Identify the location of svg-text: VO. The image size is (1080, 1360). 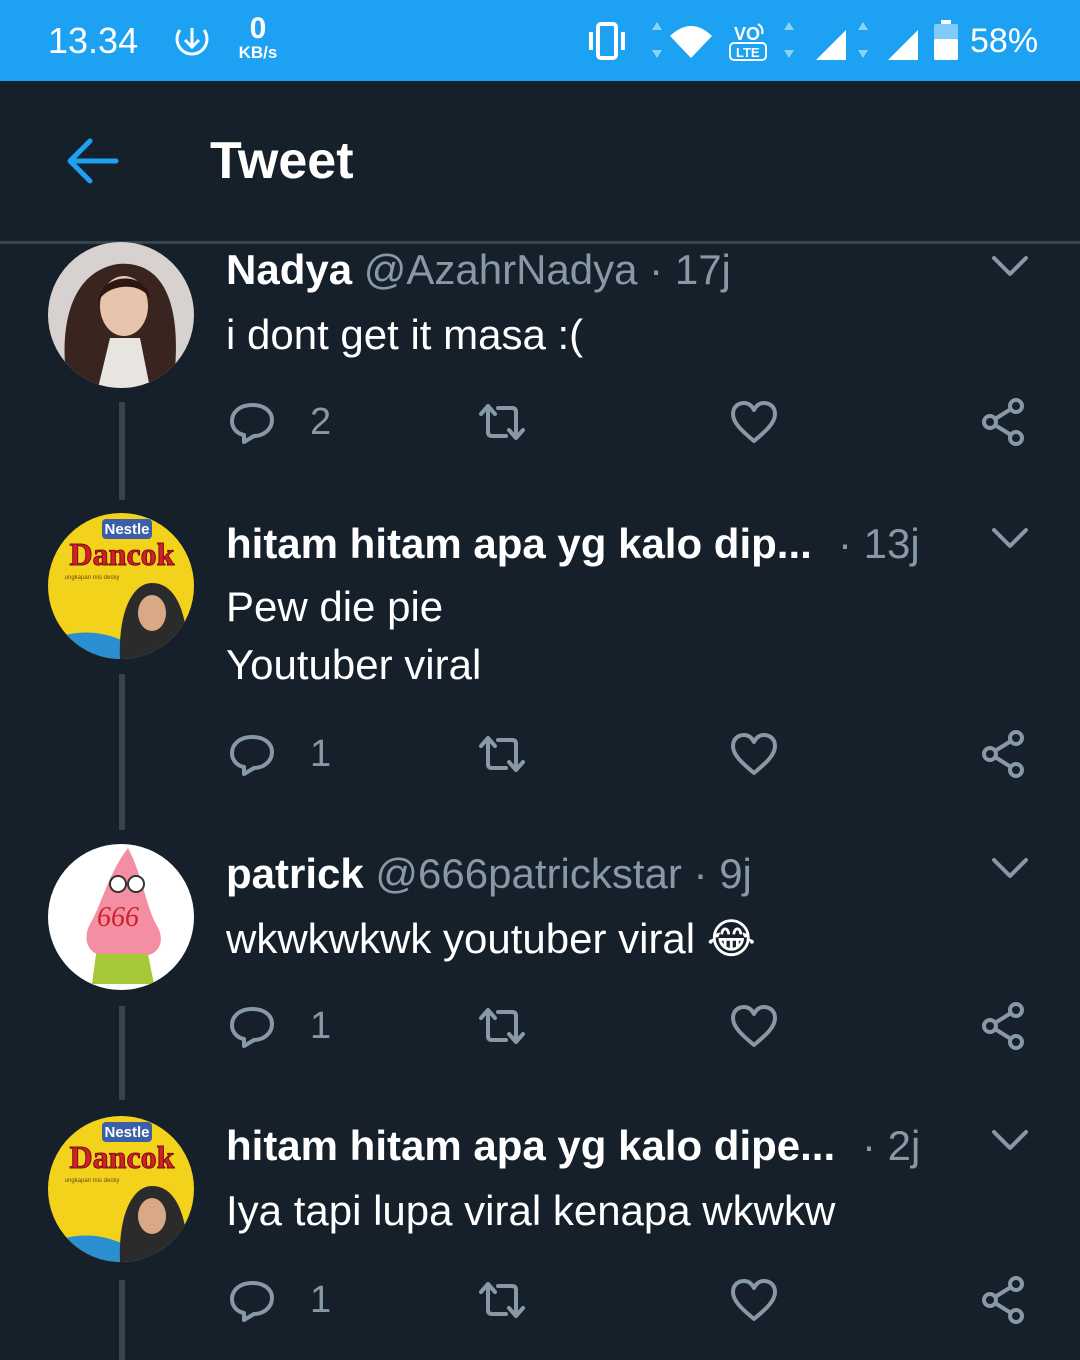
(747, 34).